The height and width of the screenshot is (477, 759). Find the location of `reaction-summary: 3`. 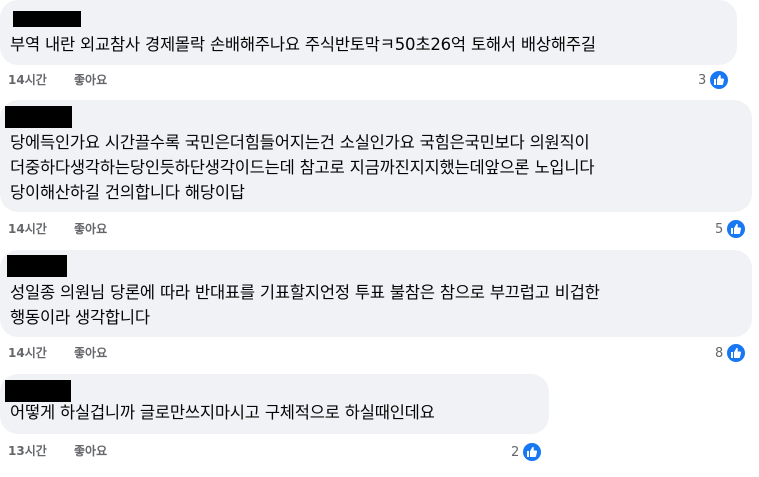

reaction-summary: 3 is located at coordinates (714, 80).